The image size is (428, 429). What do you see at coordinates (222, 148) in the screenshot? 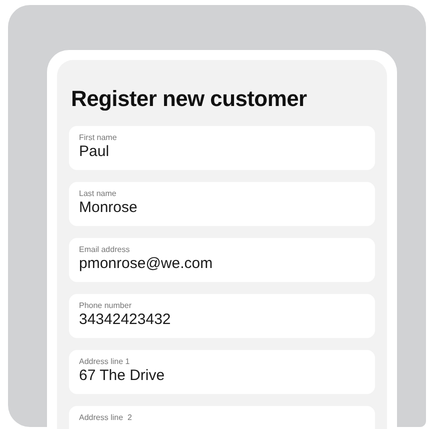
I see `input-field: First name Paul` at bounding box center [222, 148].